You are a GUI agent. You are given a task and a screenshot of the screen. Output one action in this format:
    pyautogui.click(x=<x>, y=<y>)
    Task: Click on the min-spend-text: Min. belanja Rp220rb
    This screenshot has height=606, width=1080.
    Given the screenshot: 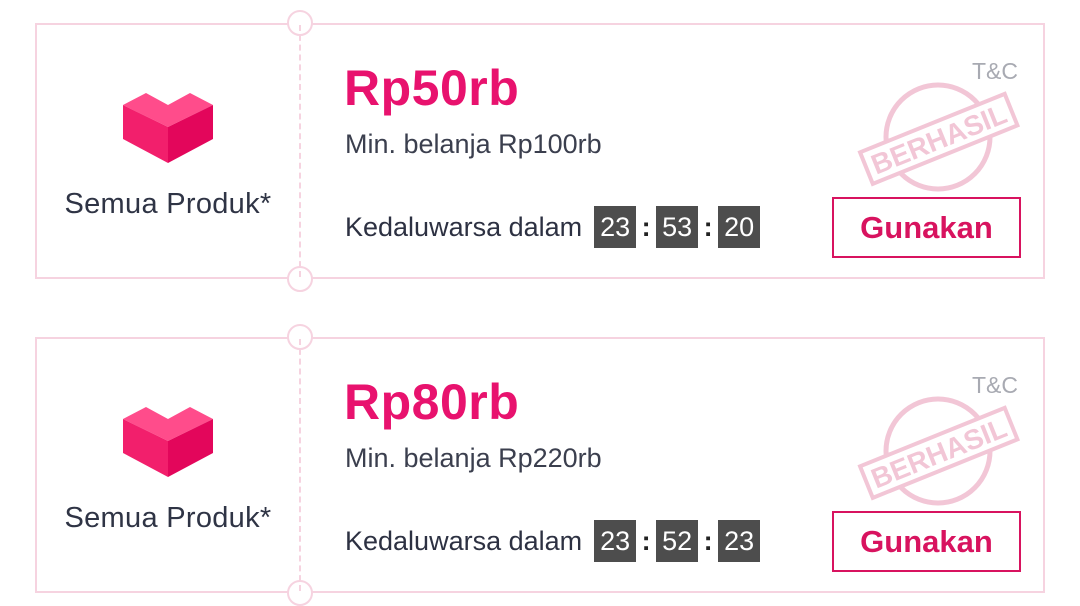 What is the action you would take?
    pyautogui.click(x=473, y=458)
    